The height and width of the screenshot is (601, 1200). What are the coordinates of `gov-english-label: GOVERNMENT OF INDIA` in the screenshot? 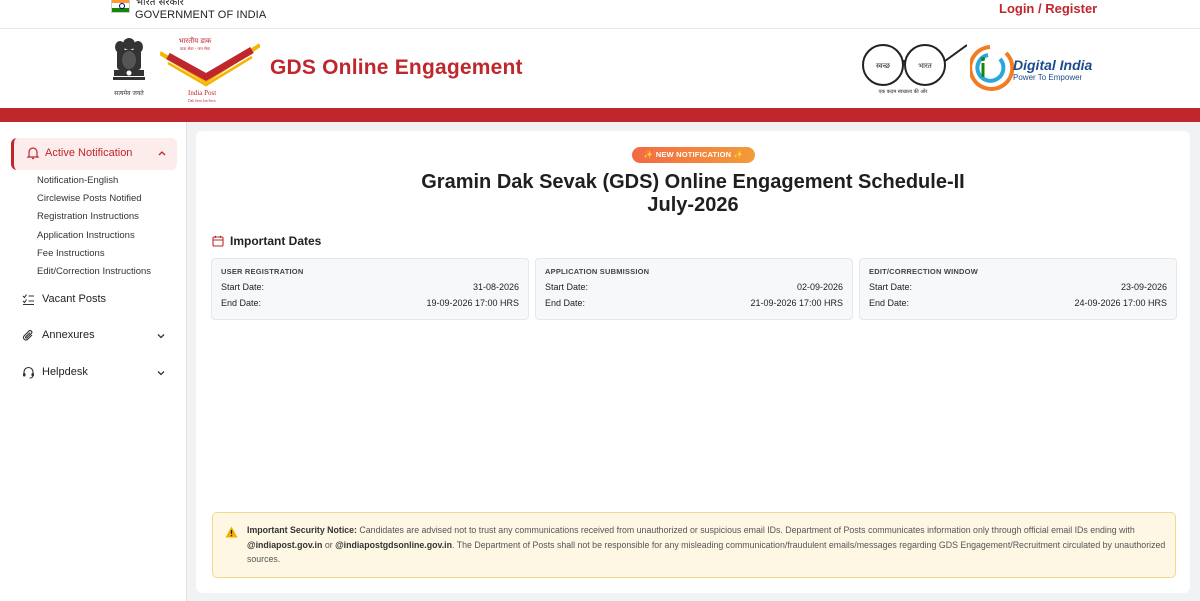 It's located at (201, 15).